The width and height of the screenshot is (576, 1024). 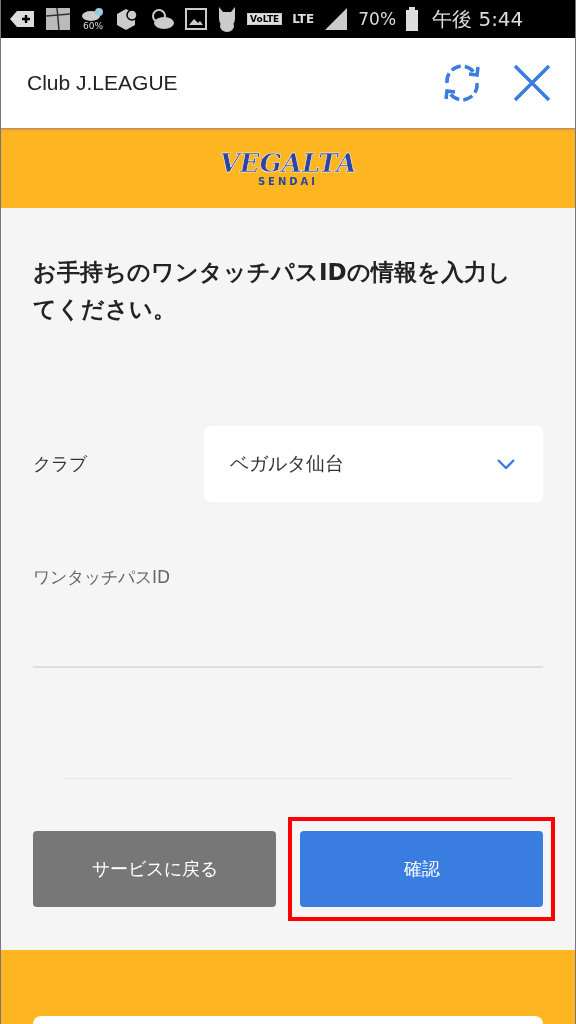 I want to click on logo-subtitle: SENDAI, so click(x=288, y=181).